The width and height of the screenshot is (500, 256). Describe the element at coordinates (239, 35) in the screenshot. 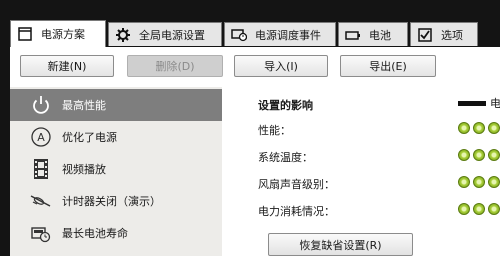

I see `clock-screen-icon` at that location.